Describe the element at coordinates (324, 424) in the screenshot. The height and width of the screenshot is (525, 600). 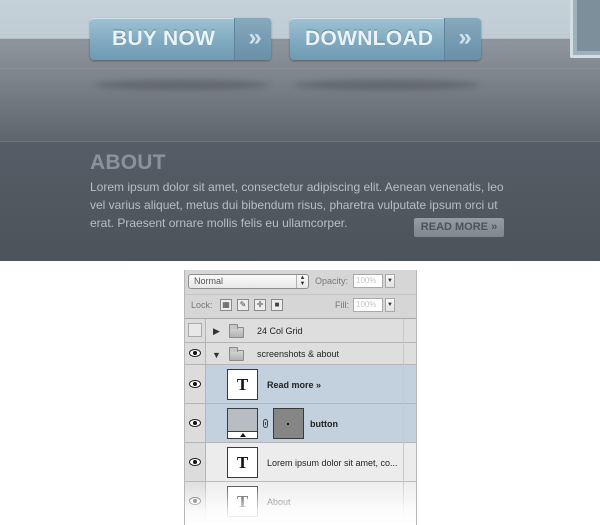
I see `layer-name: button` at that location.